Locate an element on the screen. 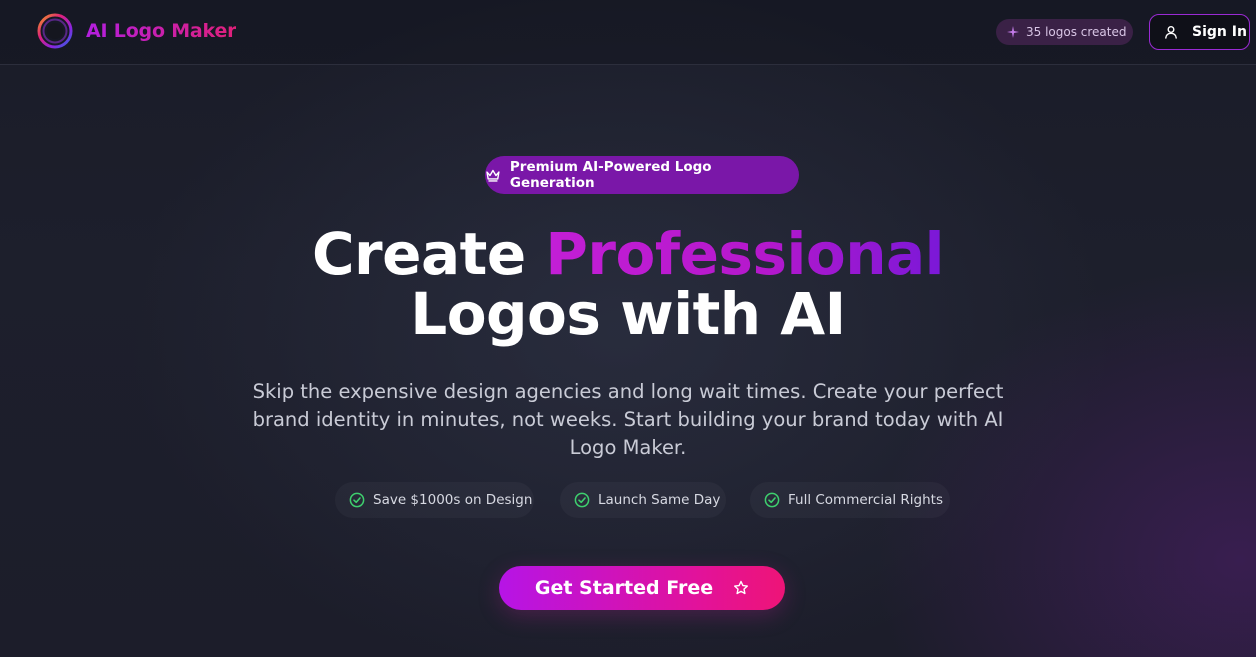  logos-created-badge: 35 logos created is located at coordinates (1064, 32).